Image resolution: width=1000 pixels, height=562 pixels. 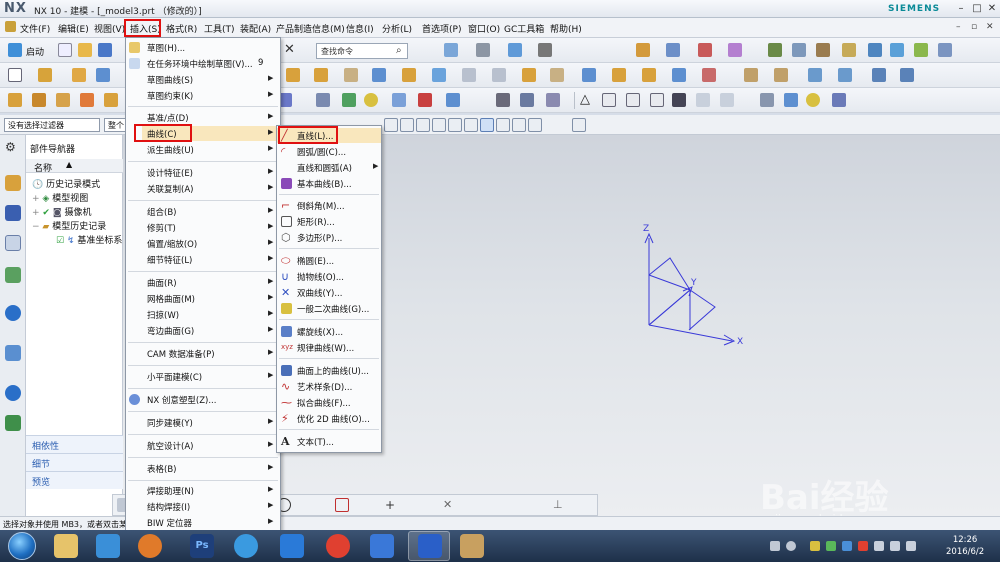 What do you see at coordinates (515, 50) in the screenshot?
I see `shaded-icon` at bounding box center [515, 50].